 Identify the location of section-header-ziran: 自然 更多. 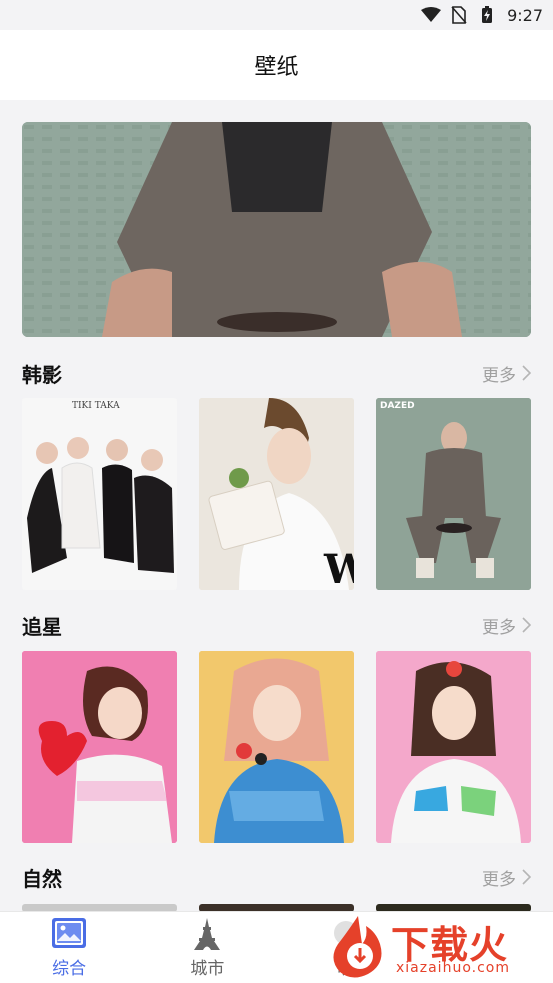
(276, 877).